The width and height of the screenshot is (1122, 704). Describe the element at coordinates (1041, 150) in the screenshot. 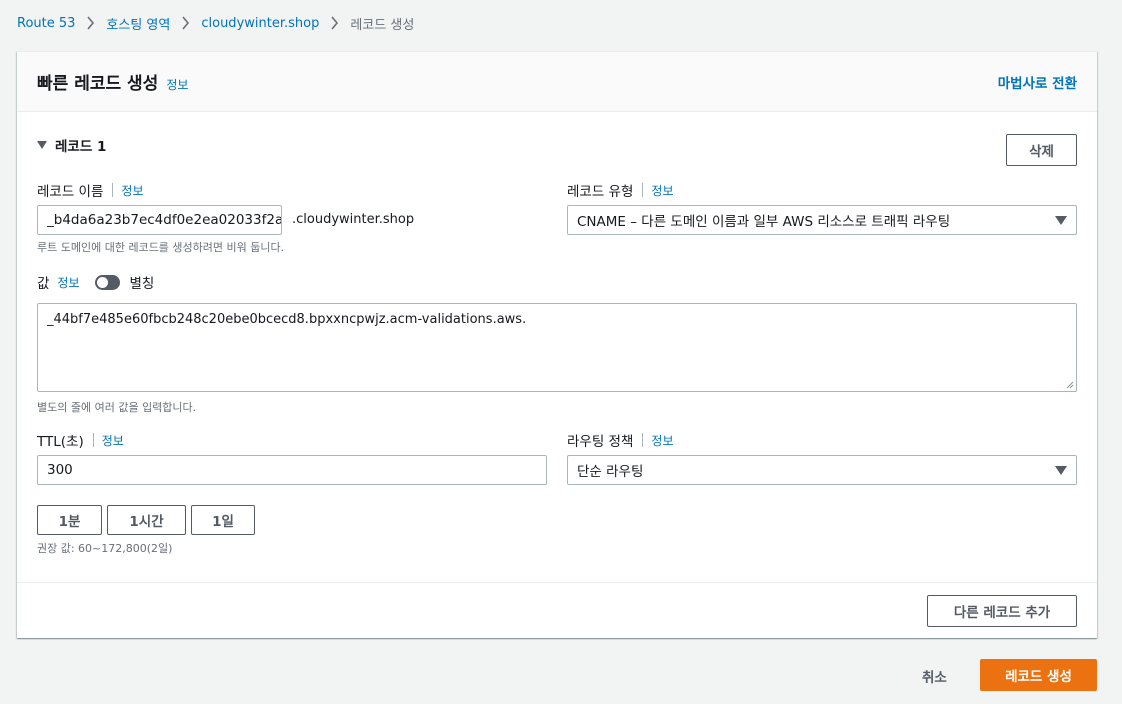

I see `delete-record-button: 삭제` at that location.